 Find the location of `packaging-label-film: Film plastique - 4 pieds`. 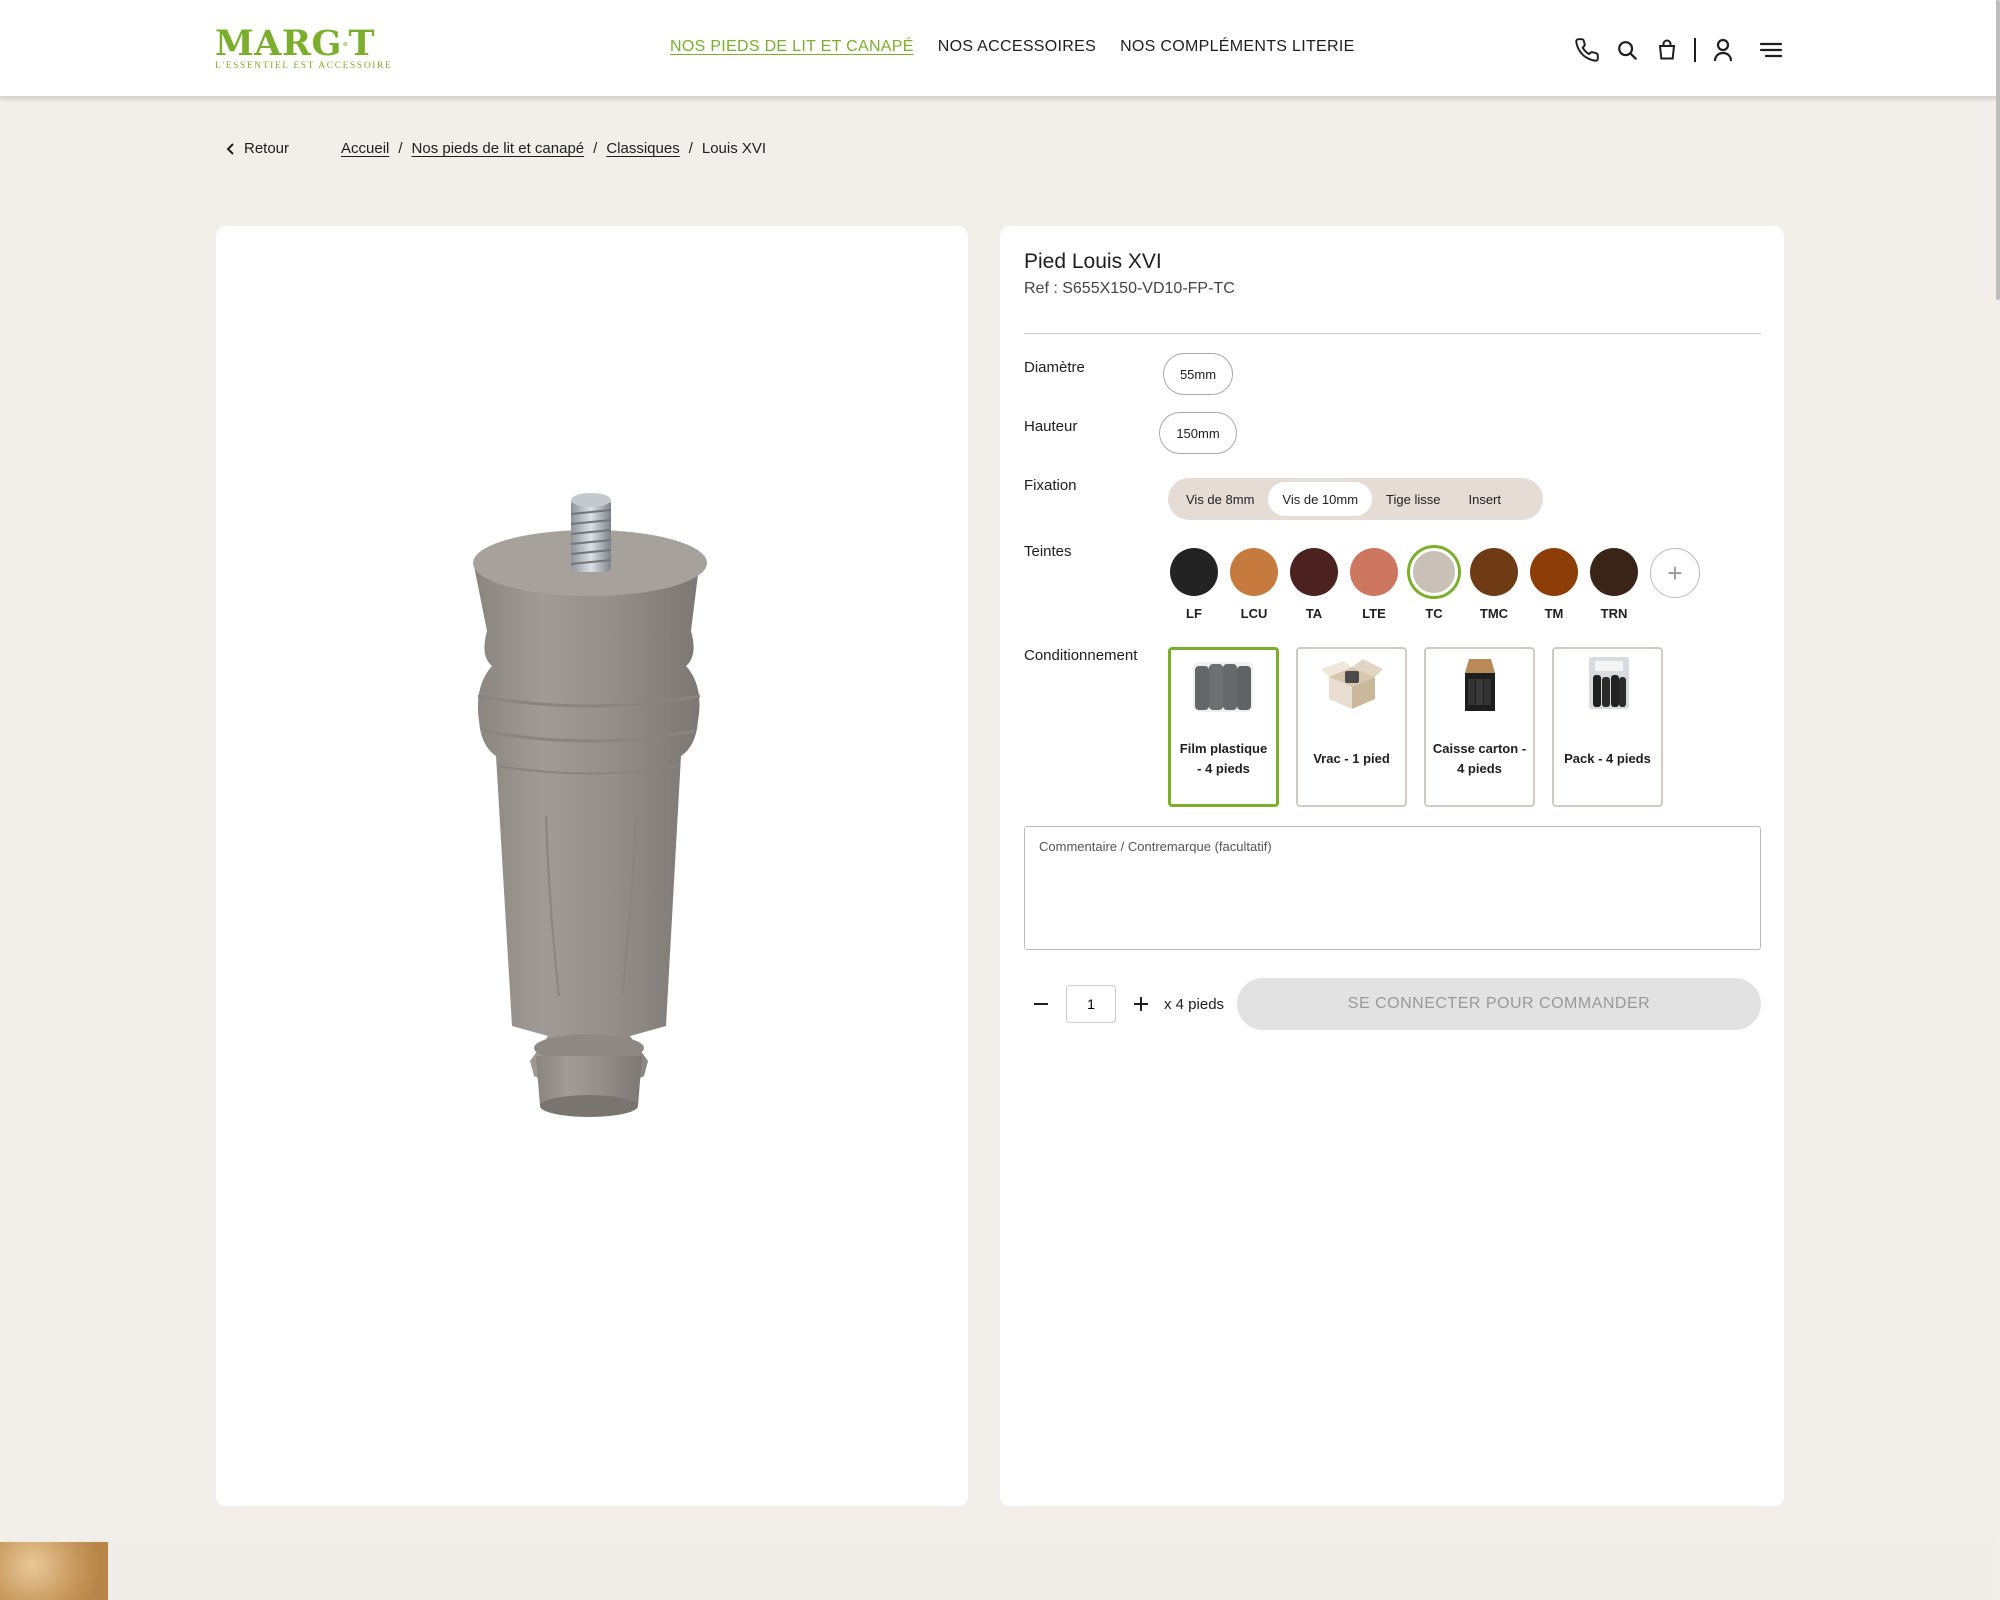

packaging-label-film: Film plastique - 4 pieds is located at coordinates (1223, 758).